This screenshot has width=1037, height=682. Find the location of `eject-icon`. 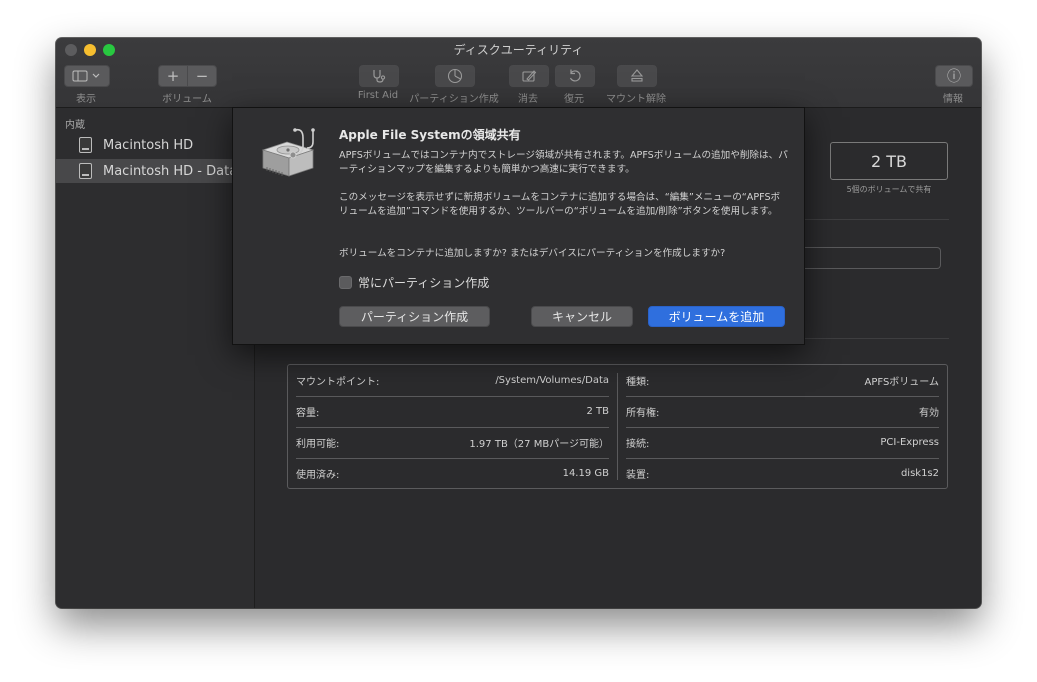

eject-icon is located at coordinates (637, 75).